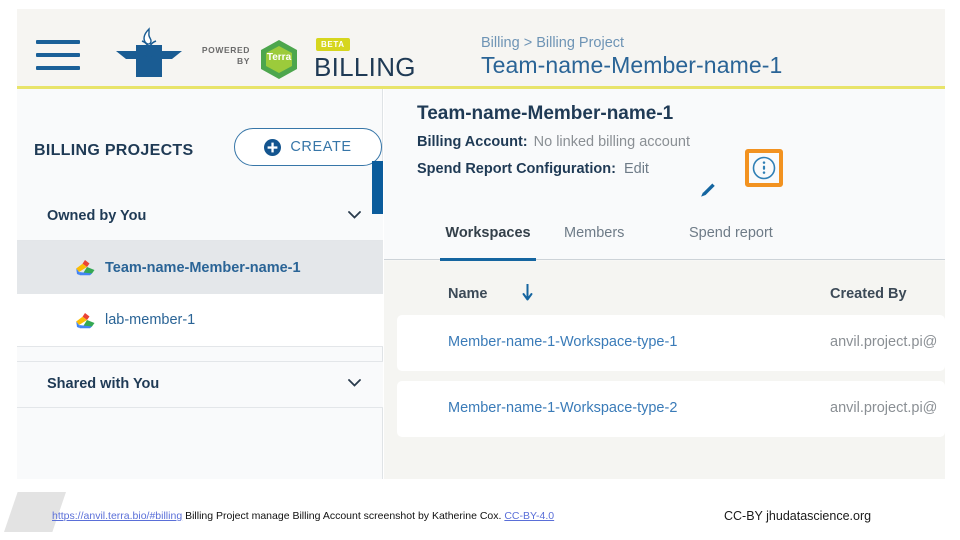 Image resolution: width=960 pixels, height=540 pixels. Describe the element at coordinates (203, 267) in the screenshot. I see `sidebar-item-label: Team-name-Member-name-1` at that location.